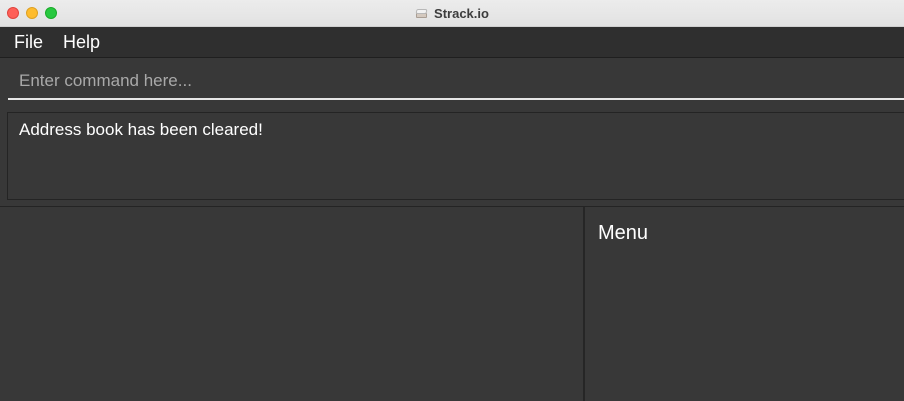 This screenshot has width=904, height=401. What do you see at coordinates (28, 42) in the screenshot?
I see `menu-file: File` at bounding box center [28, 42].